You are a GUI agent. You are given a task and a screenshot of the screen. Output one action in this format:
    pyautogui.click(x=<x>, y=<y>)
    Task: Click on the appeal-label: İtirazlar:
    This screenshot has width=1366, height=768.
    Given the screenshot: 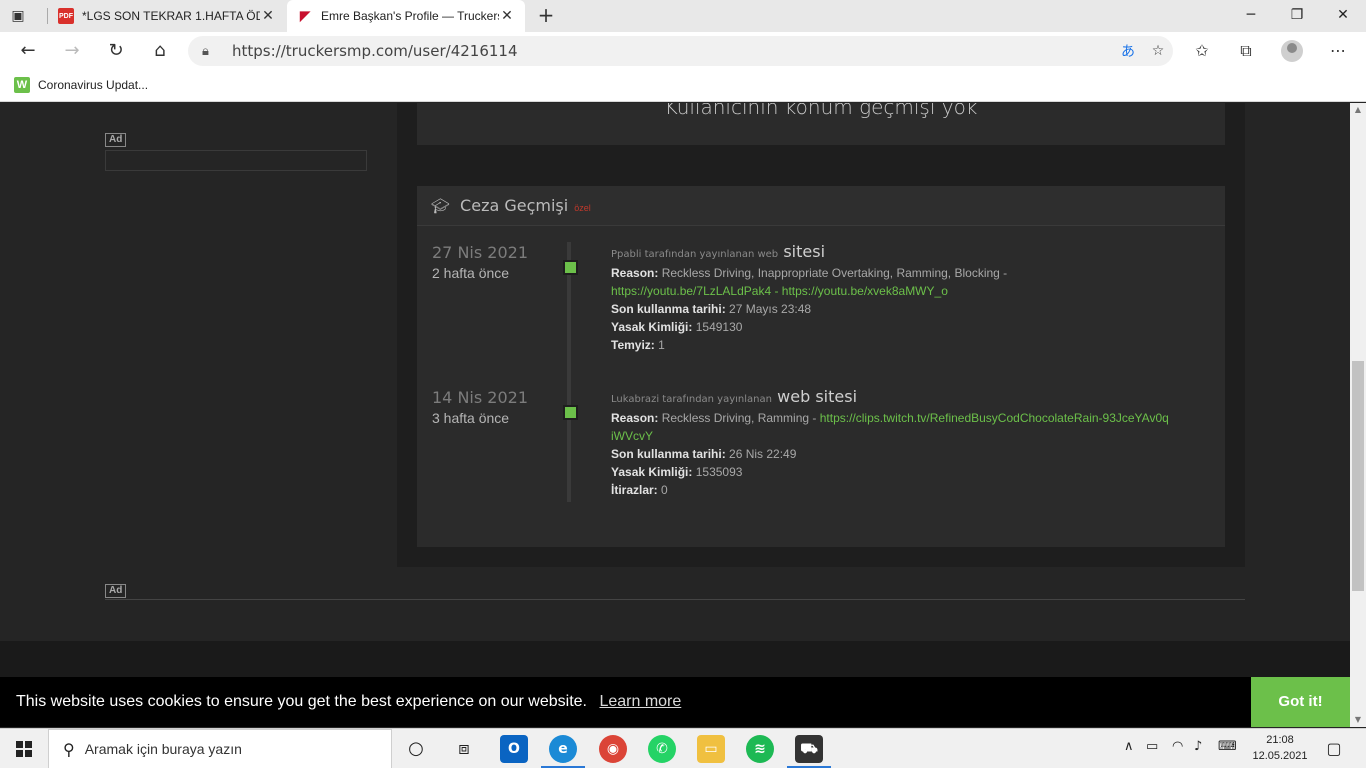 What is the action you would take?
    pyautogui.click(x=634, y=490)
    